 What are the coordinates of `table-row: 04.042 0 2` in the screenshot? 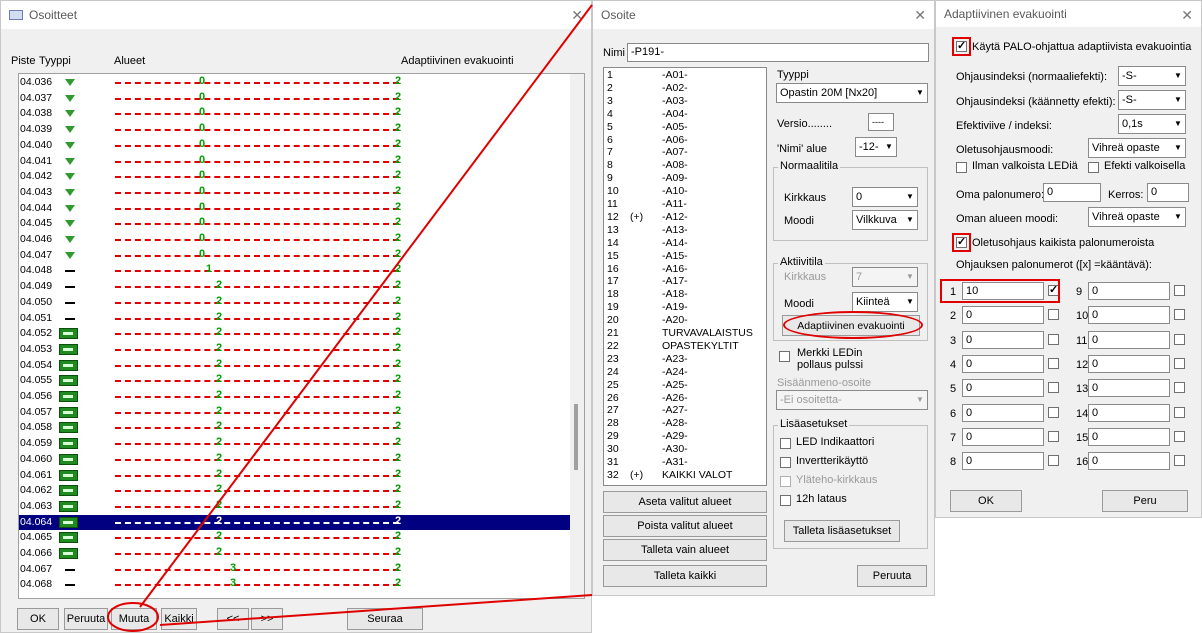 It's located at (295, 176).